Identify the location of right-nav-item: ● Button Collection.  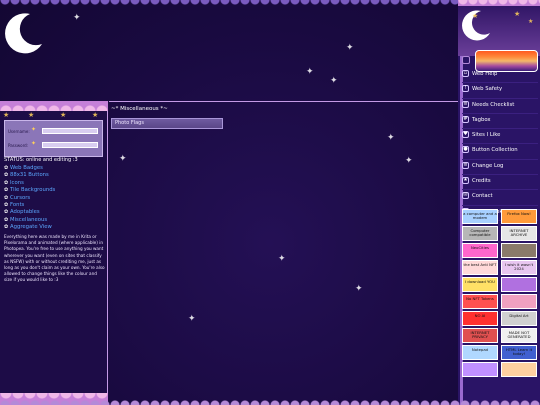
(500, 152).